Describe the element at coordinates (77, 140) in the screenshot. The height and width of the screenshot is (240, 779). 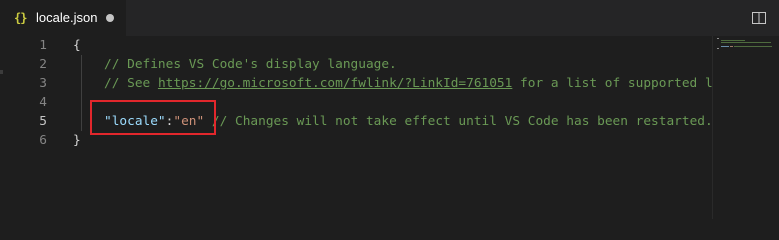
I see `close-brace: }` at that location.